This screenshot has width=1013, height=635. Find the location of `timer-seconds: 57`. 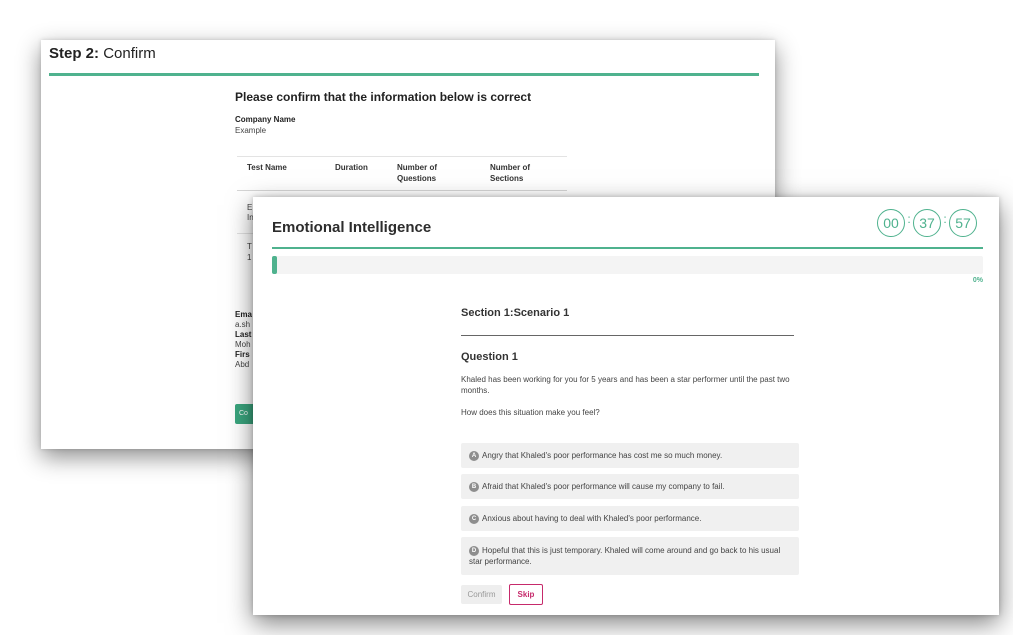

timer-seconds: 57 is located at coordinates (963, 223).